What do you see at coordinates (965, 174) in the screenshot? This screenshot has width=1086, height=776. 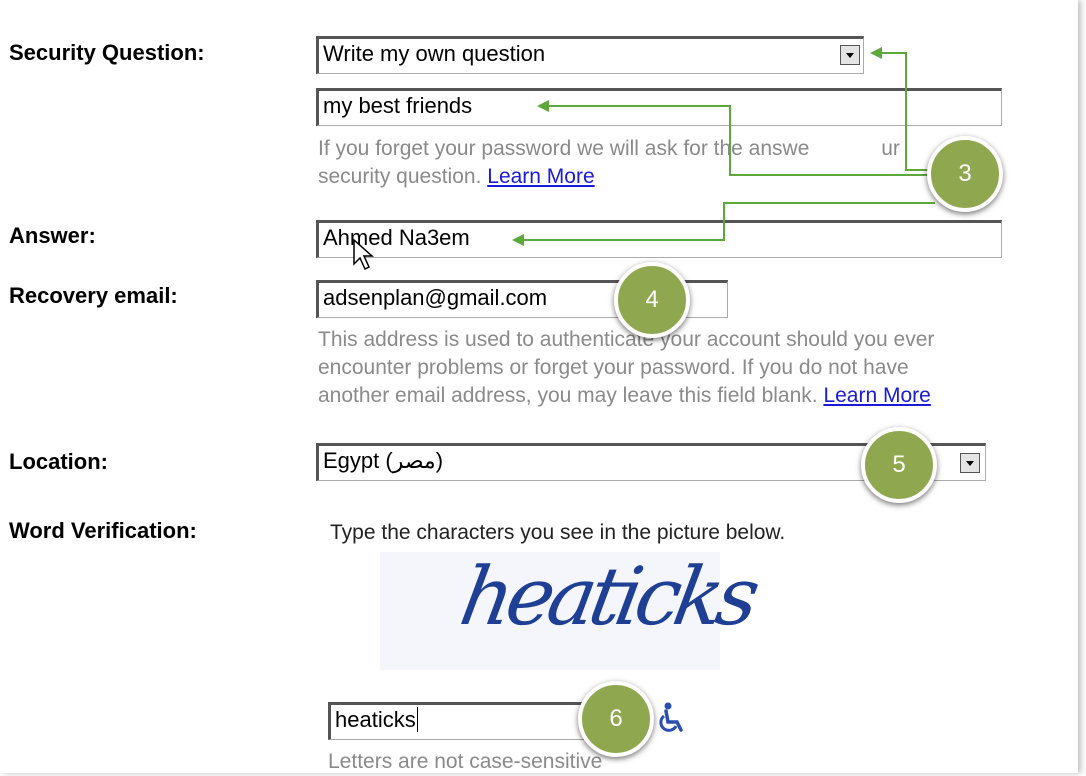 I see `step-badge-3: 3` at bounding box center [965, 174].